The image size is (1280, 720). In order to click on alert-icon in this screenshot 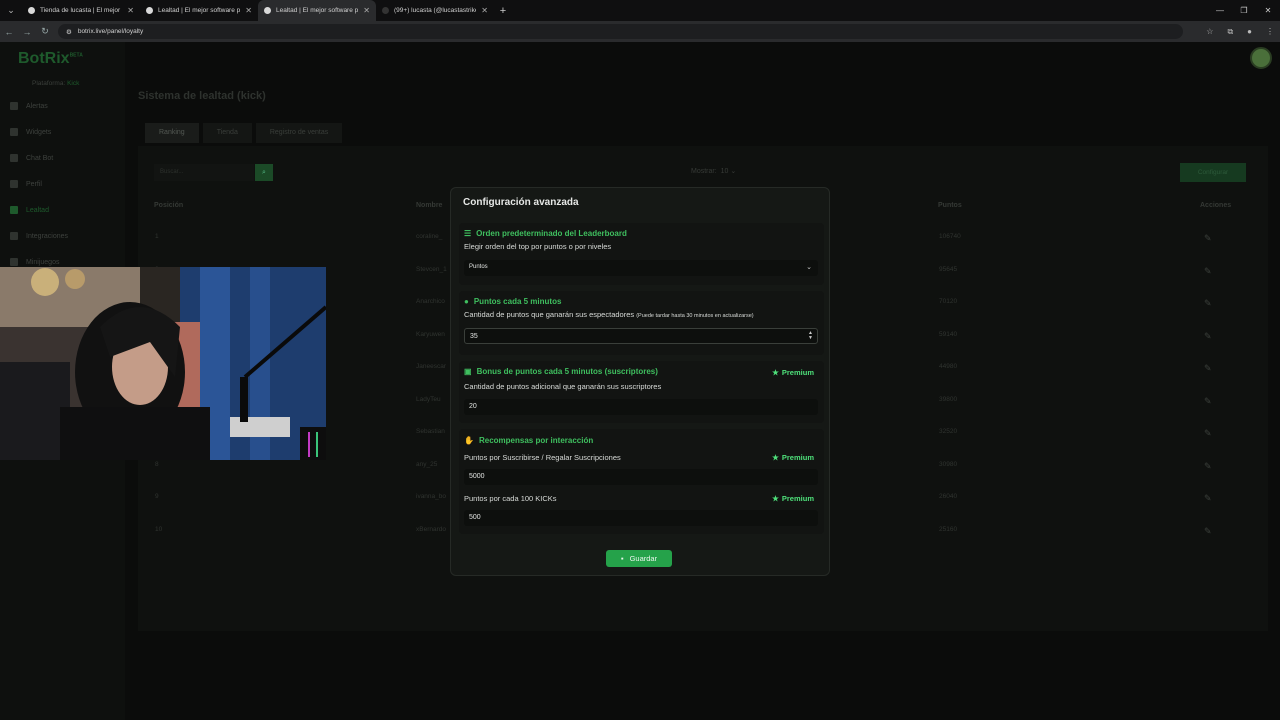, I will do `click(14, 106)`.